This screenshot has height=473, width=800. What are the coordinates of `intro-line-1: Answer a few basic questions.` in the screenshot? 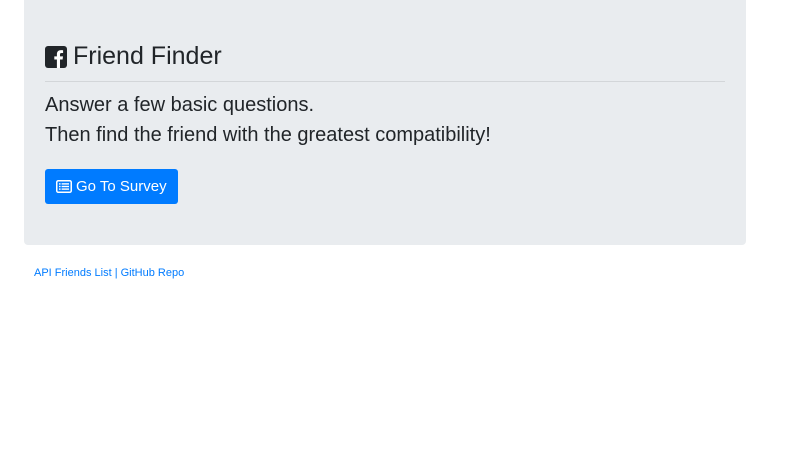 It's located at (180, 105).